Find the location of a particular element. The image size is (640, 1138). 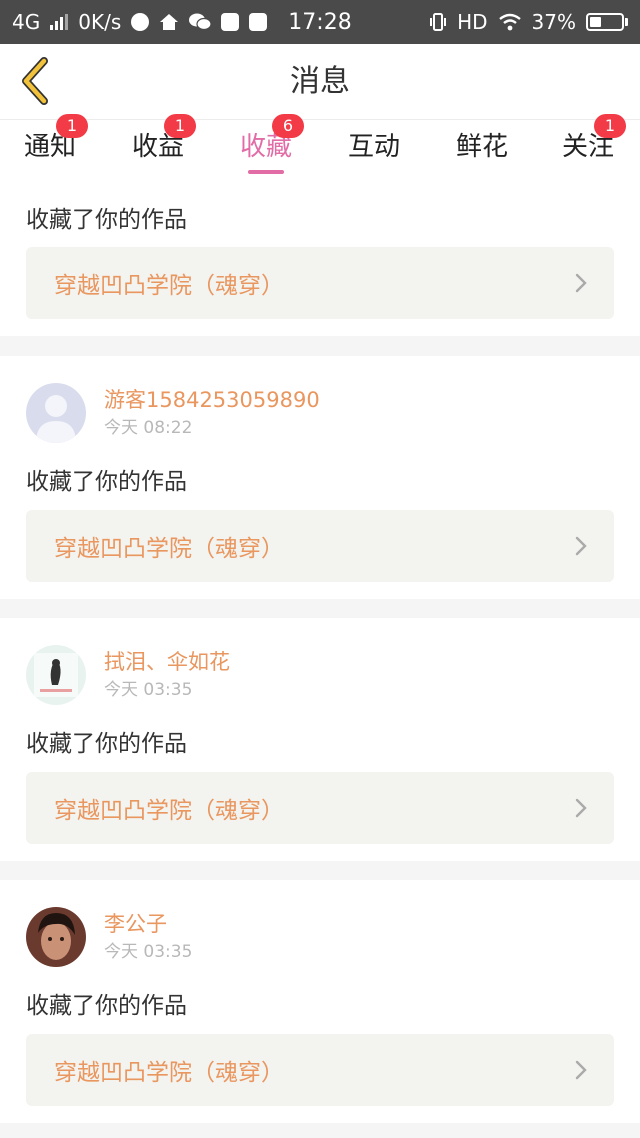

user-row: 李公子 今天 03:35 is located at coordinates (109, 937).